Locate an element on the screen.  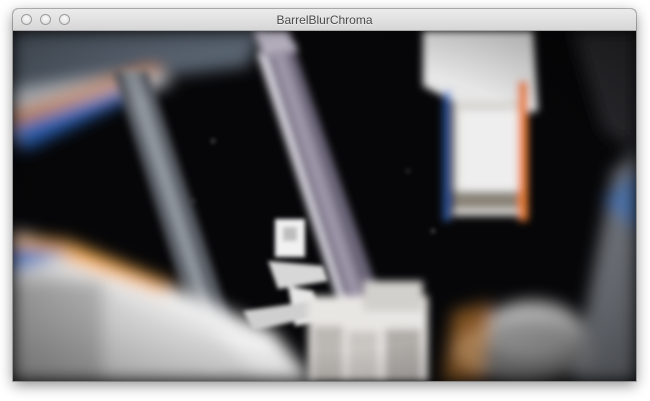
title-bar: BarrelBlurChroma is located at coordinates (324, 20).